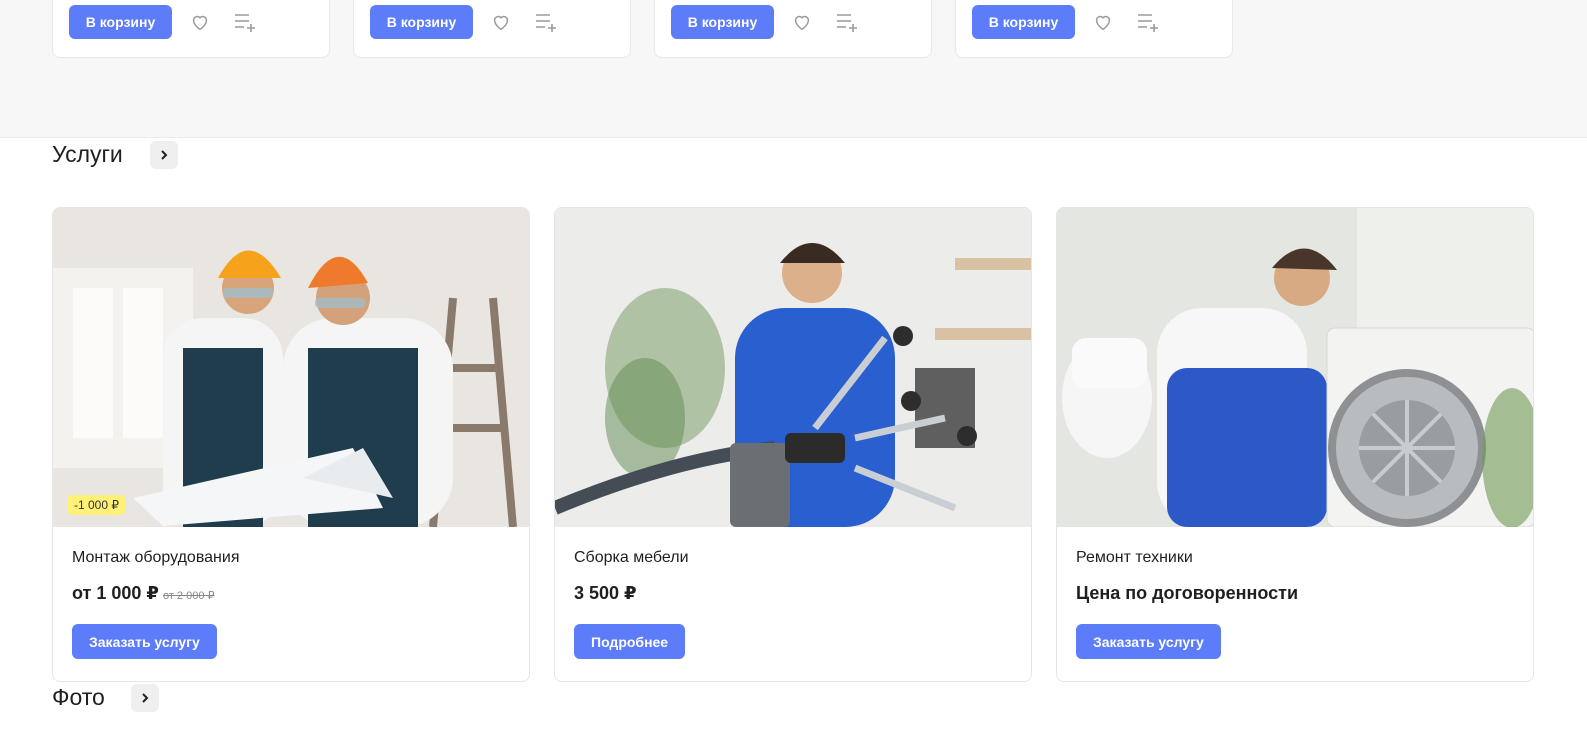 This screenshot has height=748, width=1587. I want to click on details-button: Подробнее, so click(630, 641).